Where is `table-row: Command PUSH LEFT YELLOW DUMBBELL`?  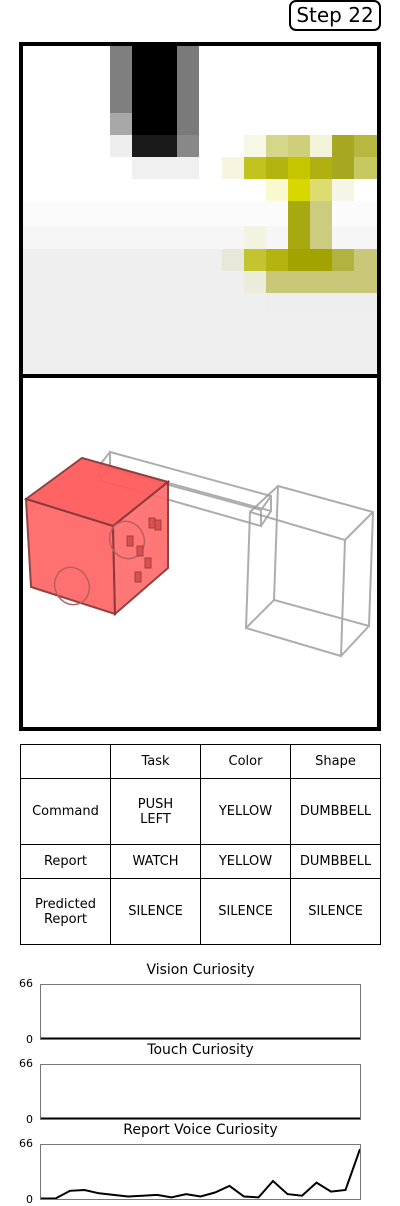
table-row: Command PUSH LEFT YELLOW DUMBBELL is located at coordinates (200, 811).